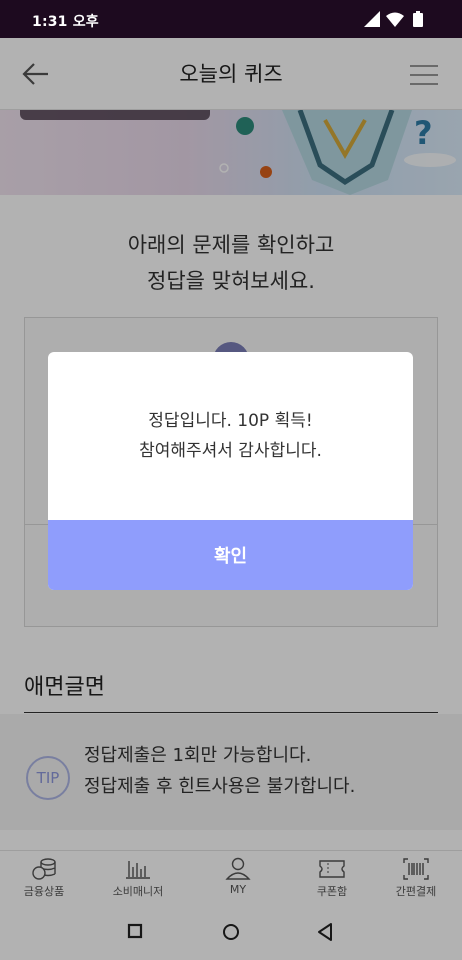 The height and width of the screenshot is (960, 462). I want to click on dialog-message: 정답입니다. 10P 획득! 참여해주셔서 감사합니다., so click(230, 436).